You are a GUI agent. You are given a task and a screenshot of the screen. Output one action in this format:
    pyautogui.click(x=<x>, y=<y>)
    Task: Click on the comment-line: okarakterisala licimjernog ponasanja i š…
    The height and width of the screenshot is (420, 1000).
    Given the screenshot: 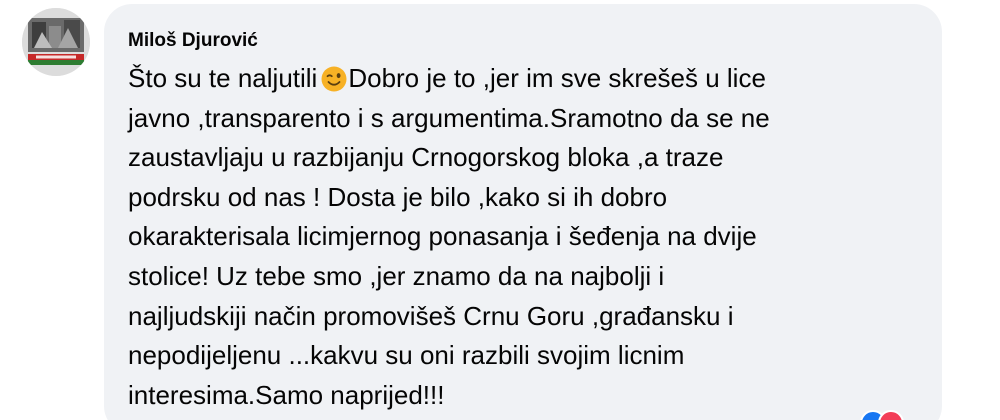 What is the action you would take?
    pyautogui.click(x=442, y=236)
    